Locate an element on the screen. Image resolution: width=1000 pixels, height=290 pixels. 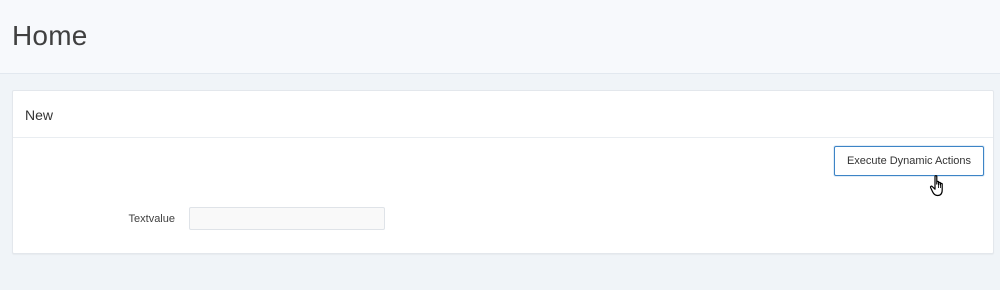
hand-pointer-icon is located at coordinates (939, 186).